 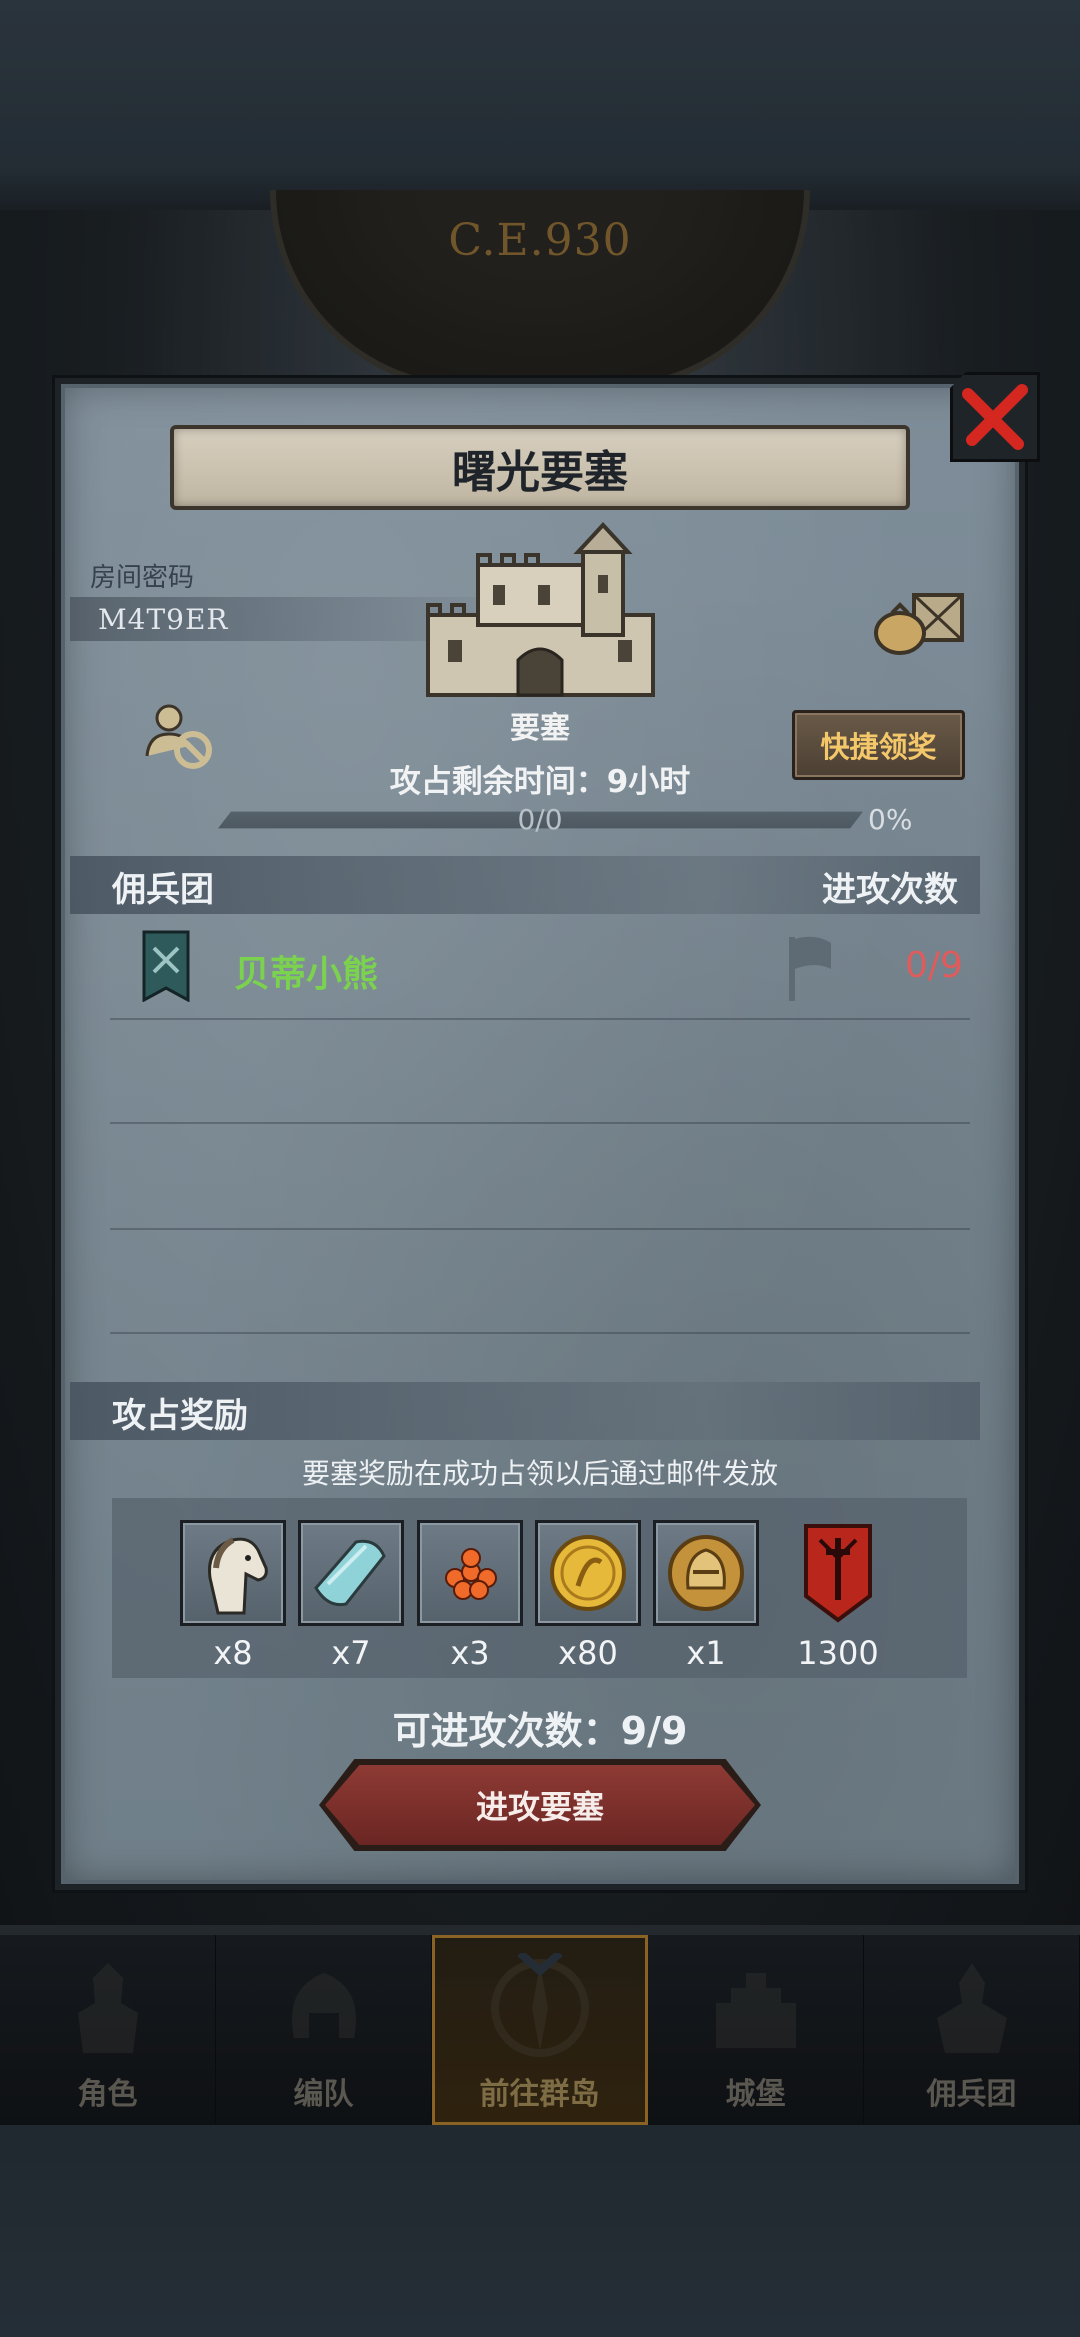 What do you see at coordinates (142, 578) in the screenshot?
I see `room-password-label: 房间密码` at bounding box center [142, 578].